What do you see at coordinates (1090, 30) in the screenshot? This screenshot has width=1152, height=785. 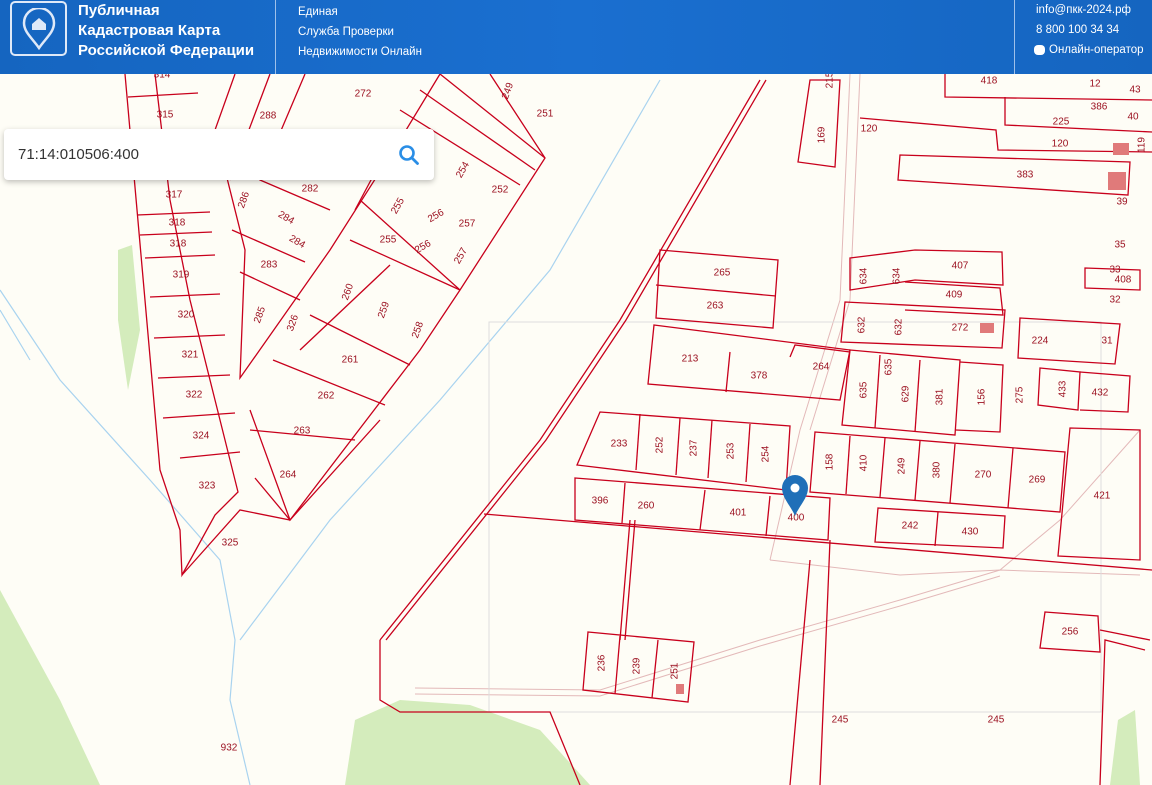 I see `phone-link: 8 800 100 34 34` at bounding box center [1090, 30].